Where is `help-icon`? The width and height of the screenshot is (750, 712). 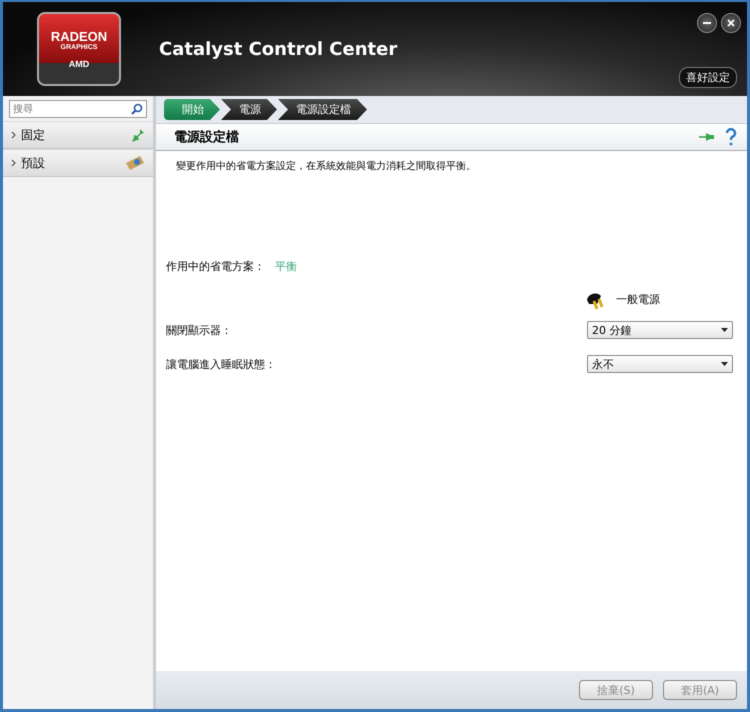
help-icon is located at coordinates (731, 137).